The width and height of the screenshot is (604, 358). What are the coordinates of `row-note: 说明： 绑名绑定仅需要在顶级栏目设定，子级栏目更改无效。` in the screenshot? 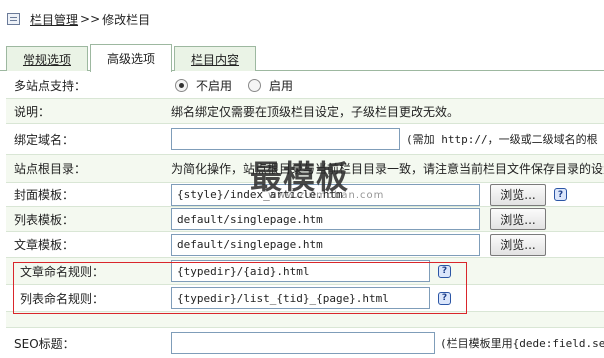 It's located at (305, 111).